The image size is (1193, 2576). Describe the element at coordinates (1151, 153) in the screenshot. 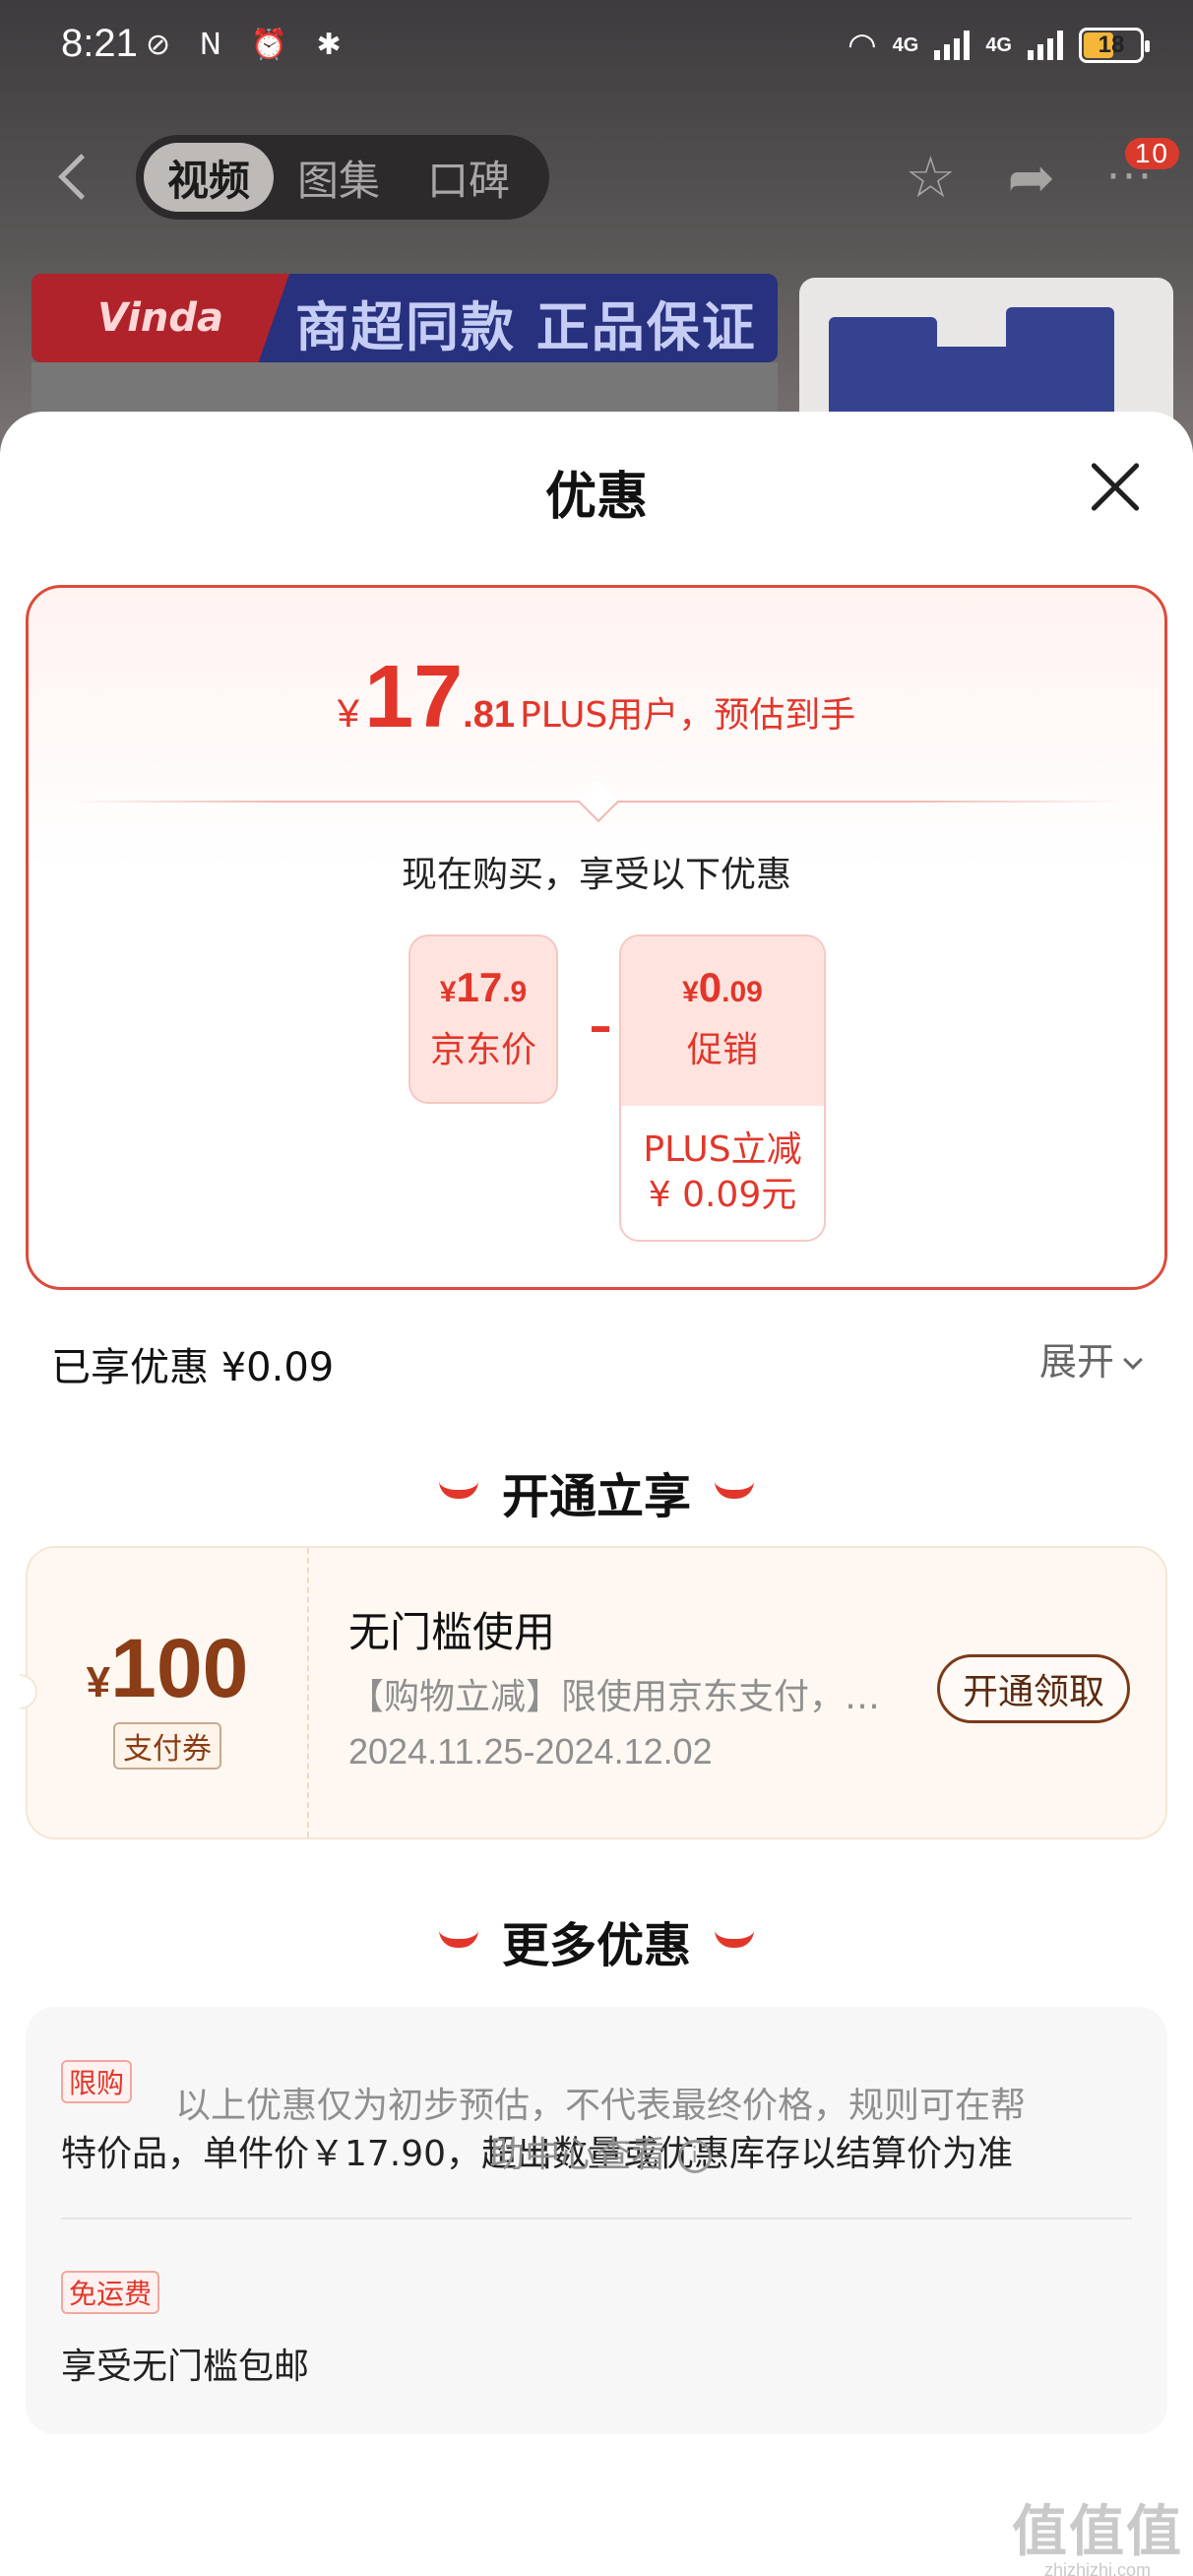

I see `message-count-badge: 10` at that location.